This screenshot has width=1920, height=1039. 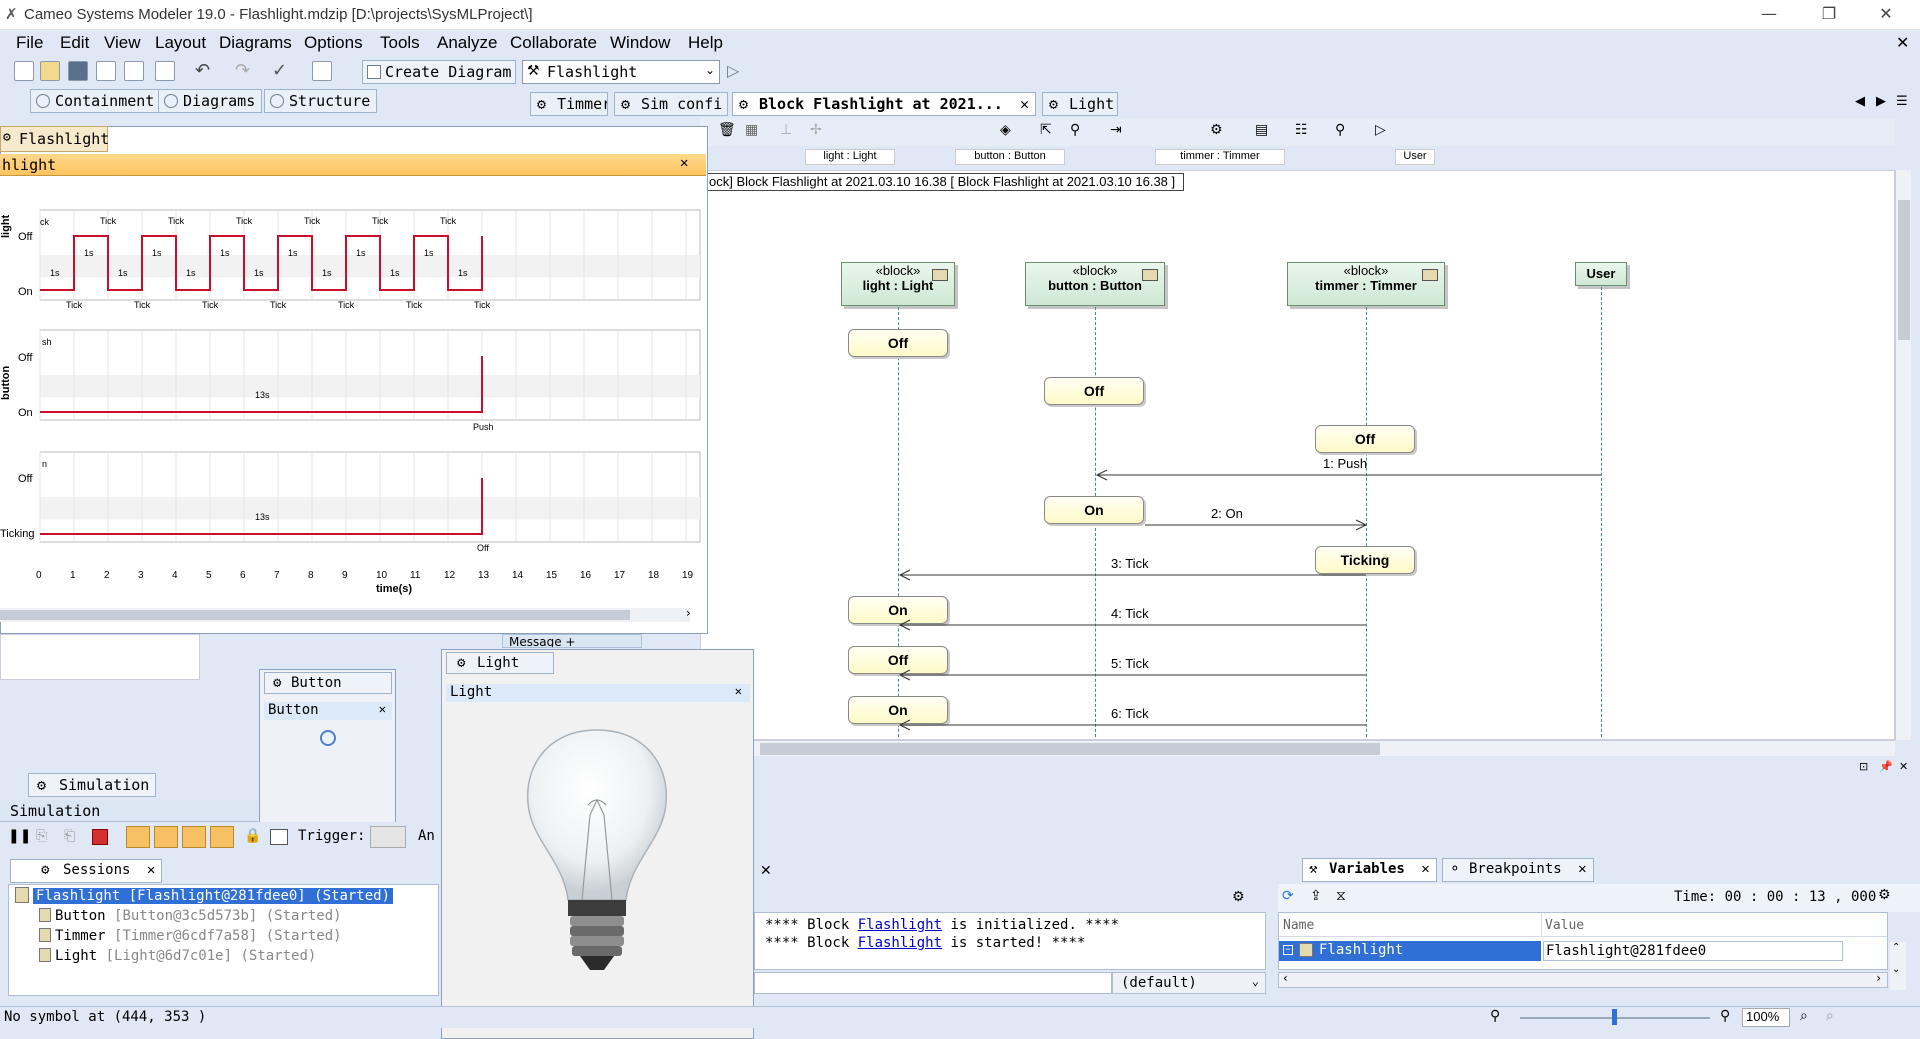 What do you see at coordinates (1316, 896) in the screenshot?
I see `export-icon: ⇪` at bounding box center [1316, 896].